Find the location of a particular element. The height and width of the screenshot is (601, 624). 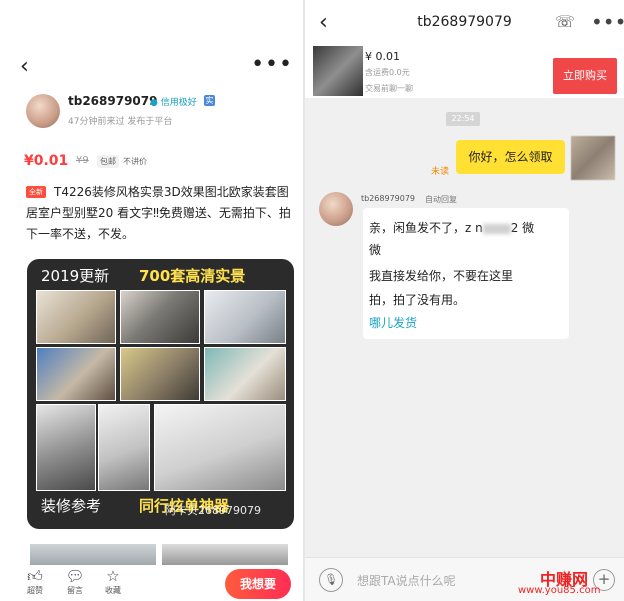

no-bargain-tag: 不讲价 is located at coordinates (135, 161).